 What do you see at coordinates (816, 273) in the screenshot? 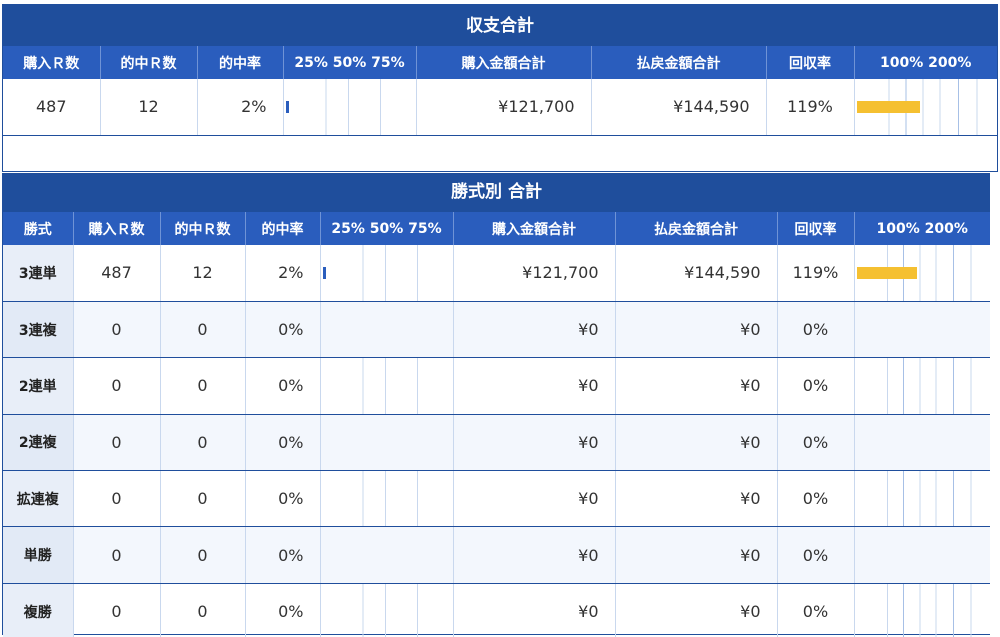
I see `row-return-rate: 119%` at bounding box center [816, 273].